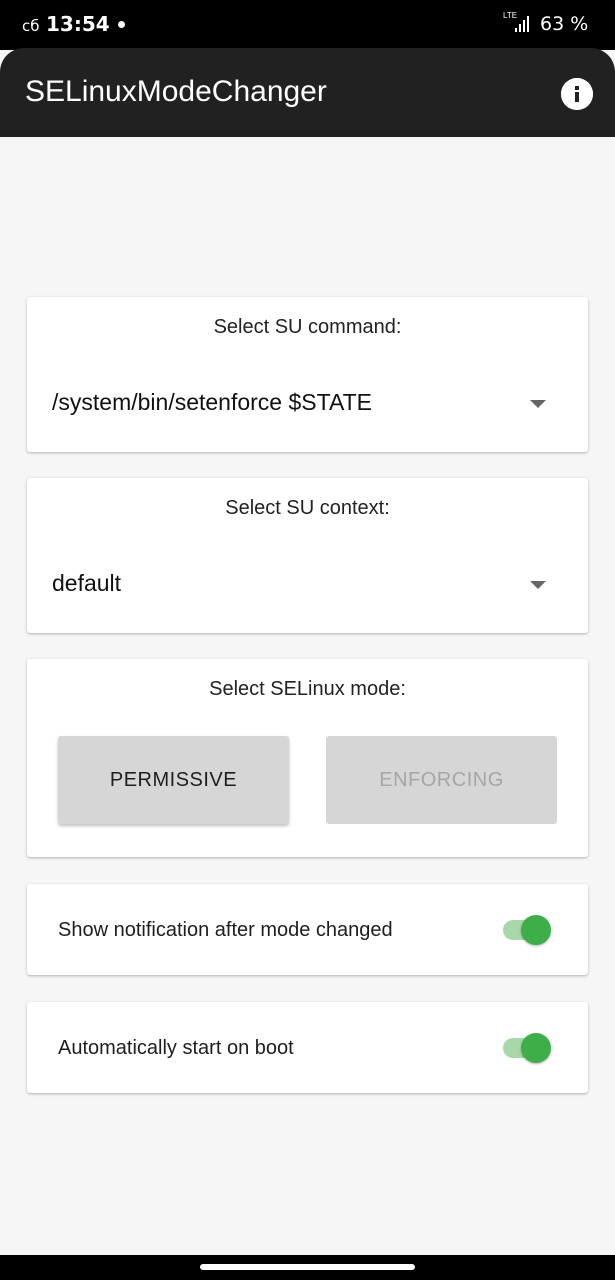 The width and height of the screenshot is (615, 1280). What do you see at coordinates (307, 584) in the screenshot?
I see `su-context-dropdown: default` at bounding box center [307, 584].